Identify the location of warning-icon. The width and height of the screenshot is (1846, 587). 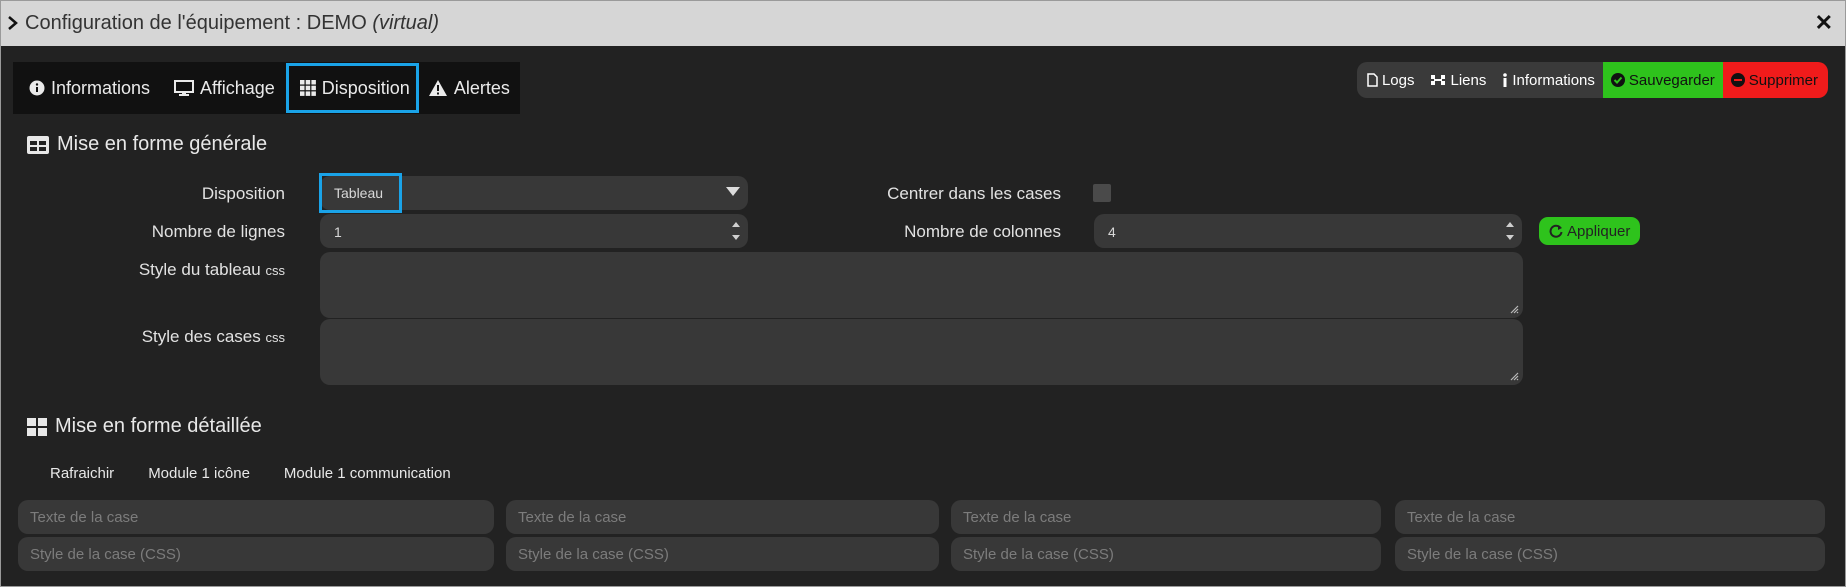
(437, 88).